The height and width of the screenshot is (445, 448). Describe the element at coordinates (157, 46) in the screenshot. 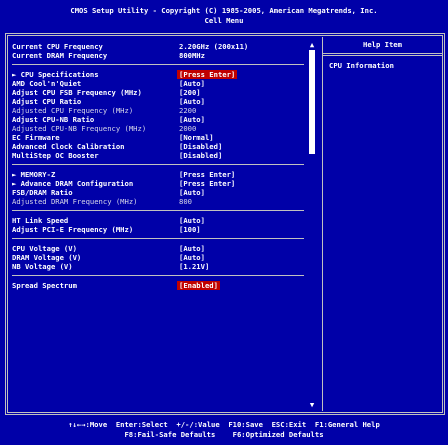

I see `info-row-cpu-frequency: Current CPU Frequency 2.20GHz (200x11)` at that location.